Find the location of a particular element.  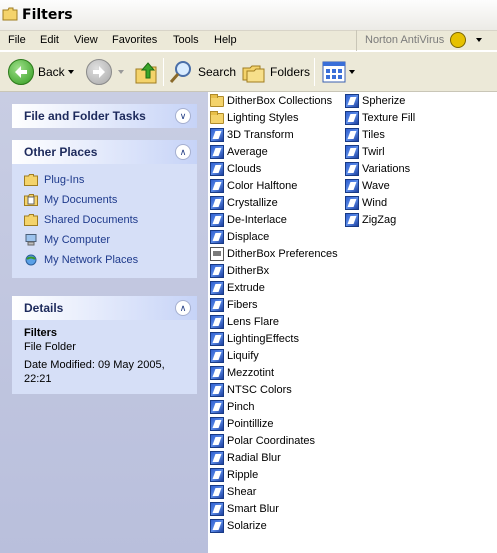

back-dropdown-icon is located at coordinates (71, 72).